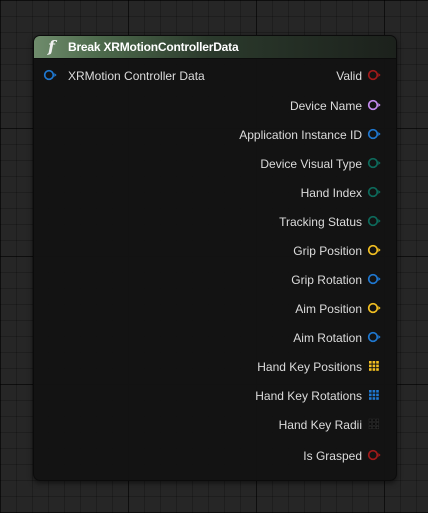 The image size is (428, 513). What do you see at coordinates (308, 396) in the screenshot?
I see `output-pin-label-hand-key-rotations: Hand Key Rotations` at bounding box center [308, 396].